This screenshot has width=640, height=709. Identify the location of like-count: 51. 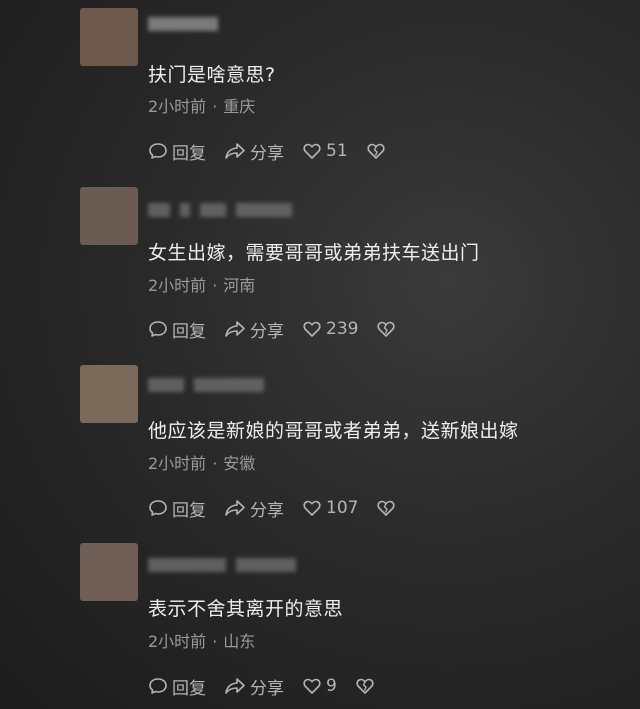
(337, 151).